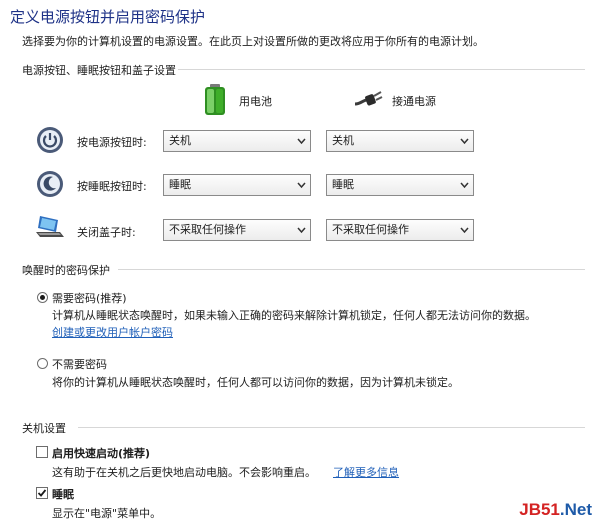 The width and height of the screenshot is (600, 523). I want to click on sleep-button-icon, so click(50, 184).